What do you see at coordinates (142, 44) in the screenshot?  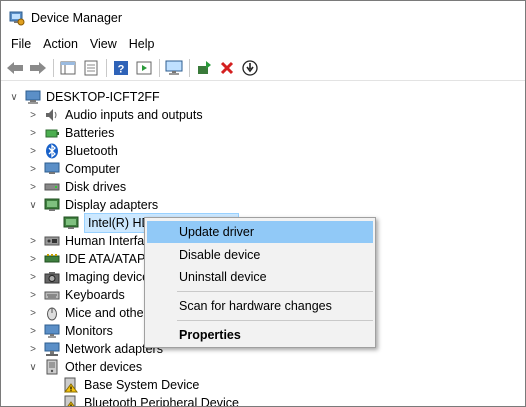 I see `menu-help: Help` at bounding box center [142, 44].